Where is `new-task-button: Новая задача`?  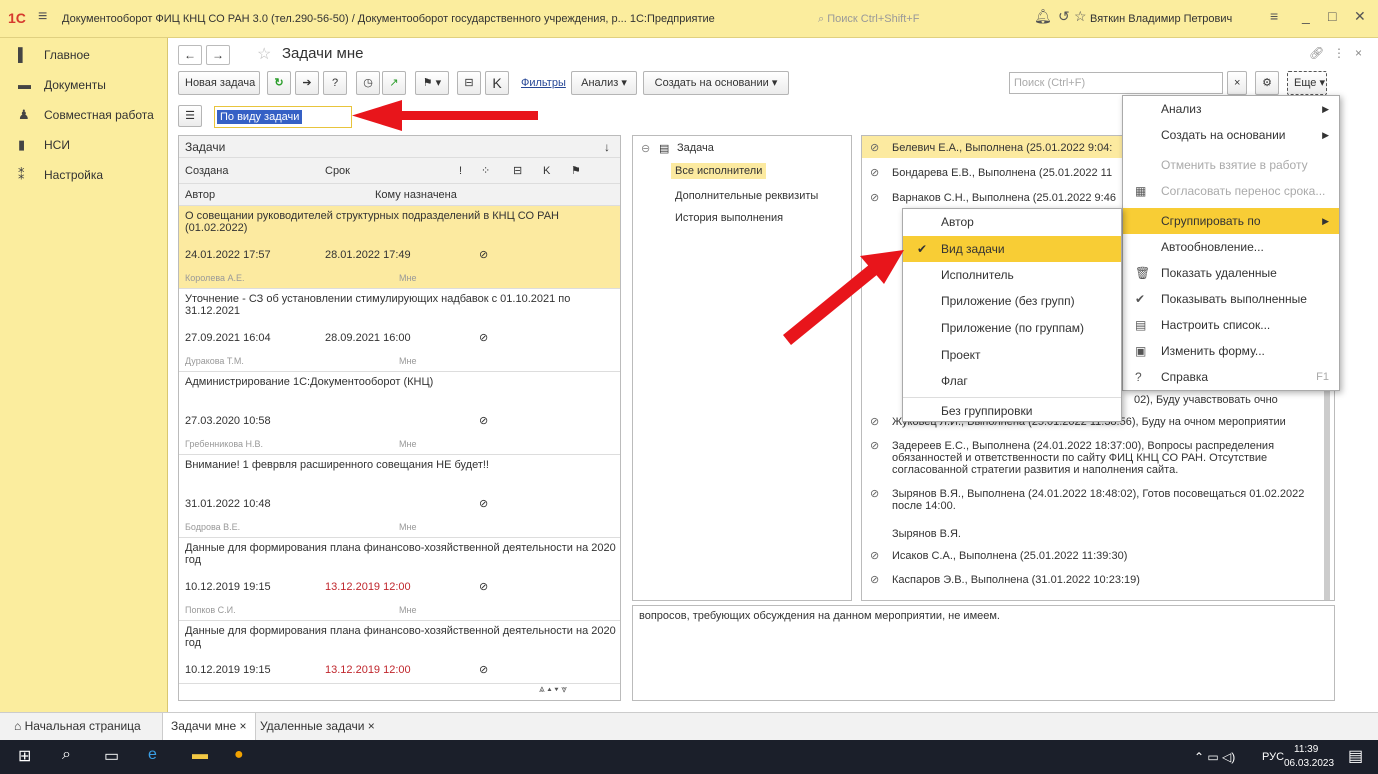
new-task-button: Новая задача is located at coordinates (219, 83).